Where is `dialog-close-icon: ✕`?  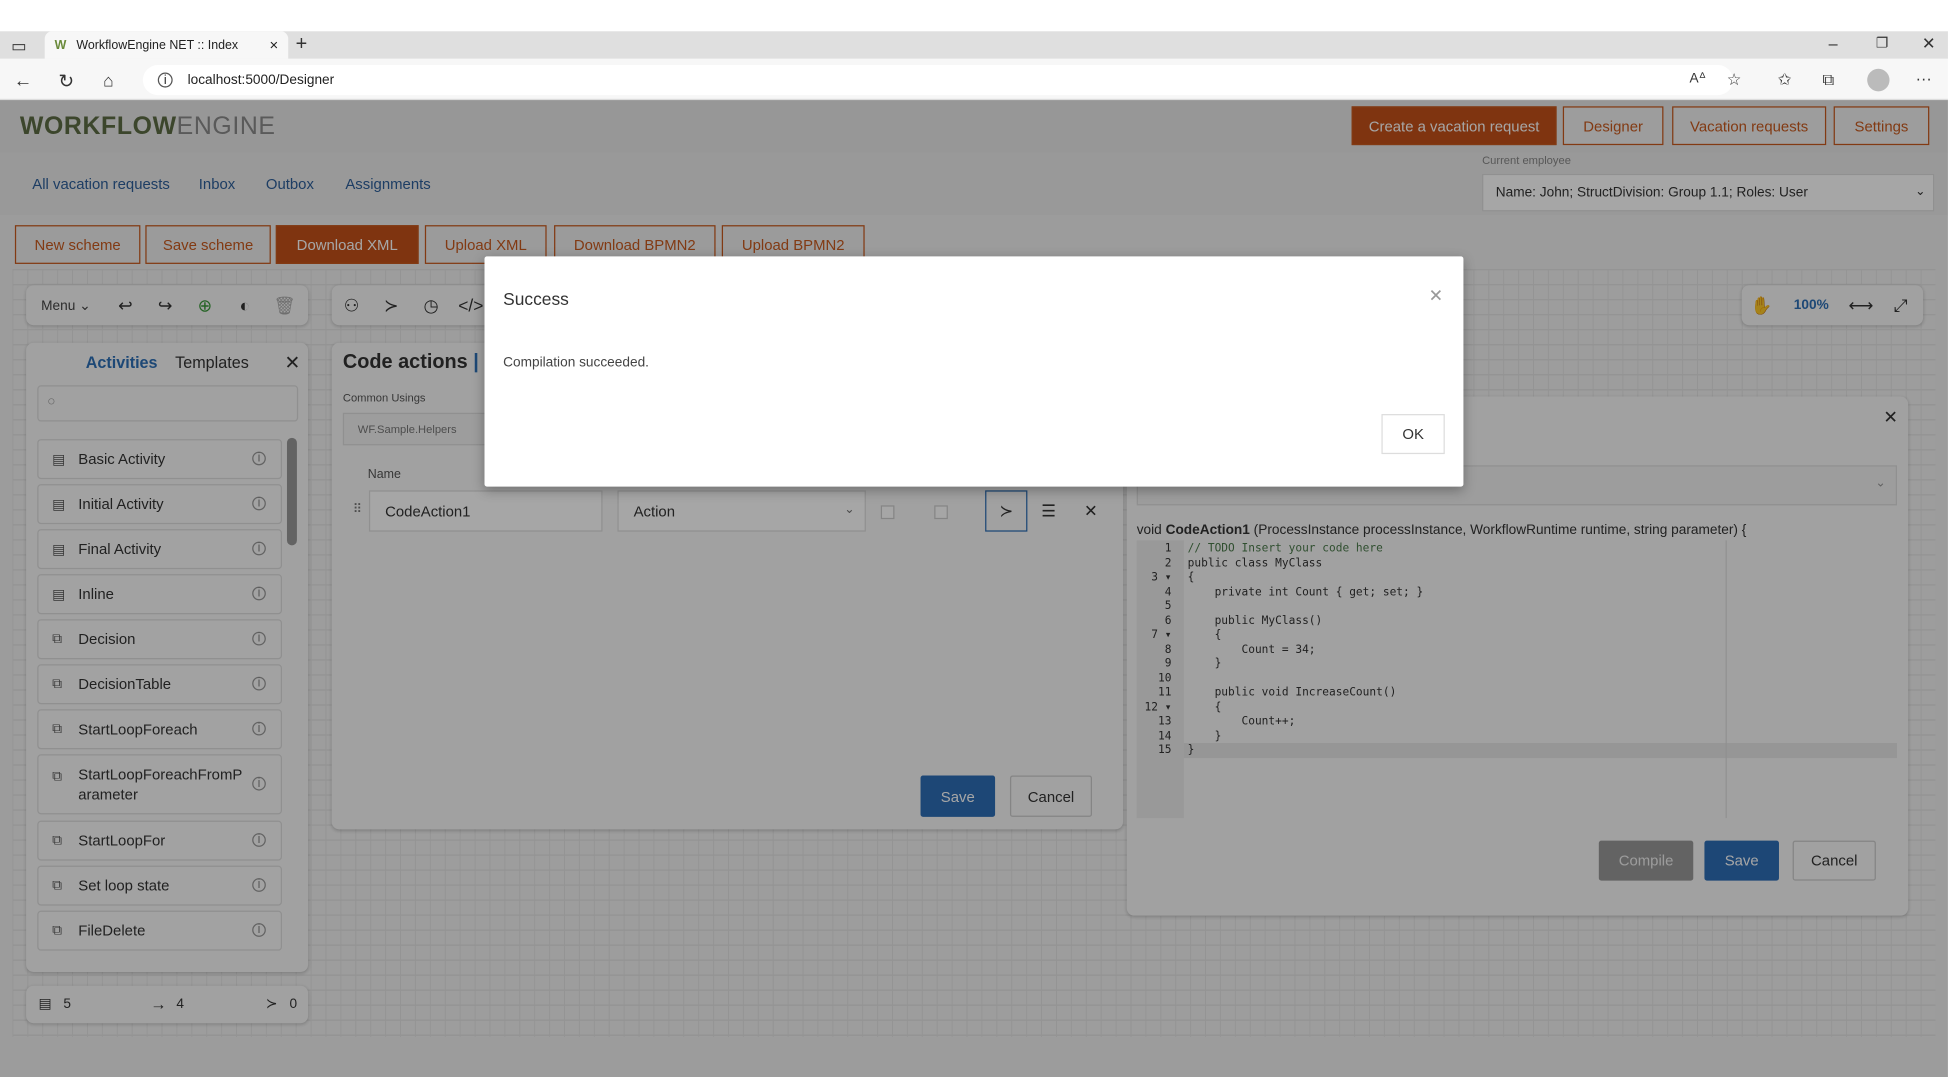 dialog-close-icon: ✕ is located at coordinates (1436, 295).